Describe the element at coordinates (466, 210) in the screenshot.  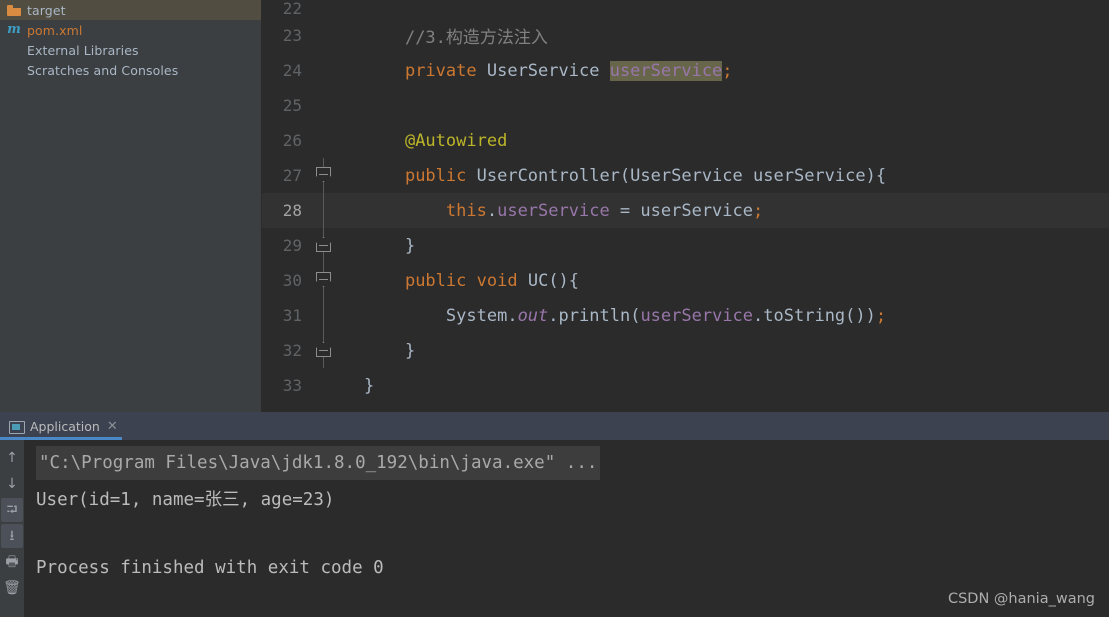
I see `token: this` at that location.